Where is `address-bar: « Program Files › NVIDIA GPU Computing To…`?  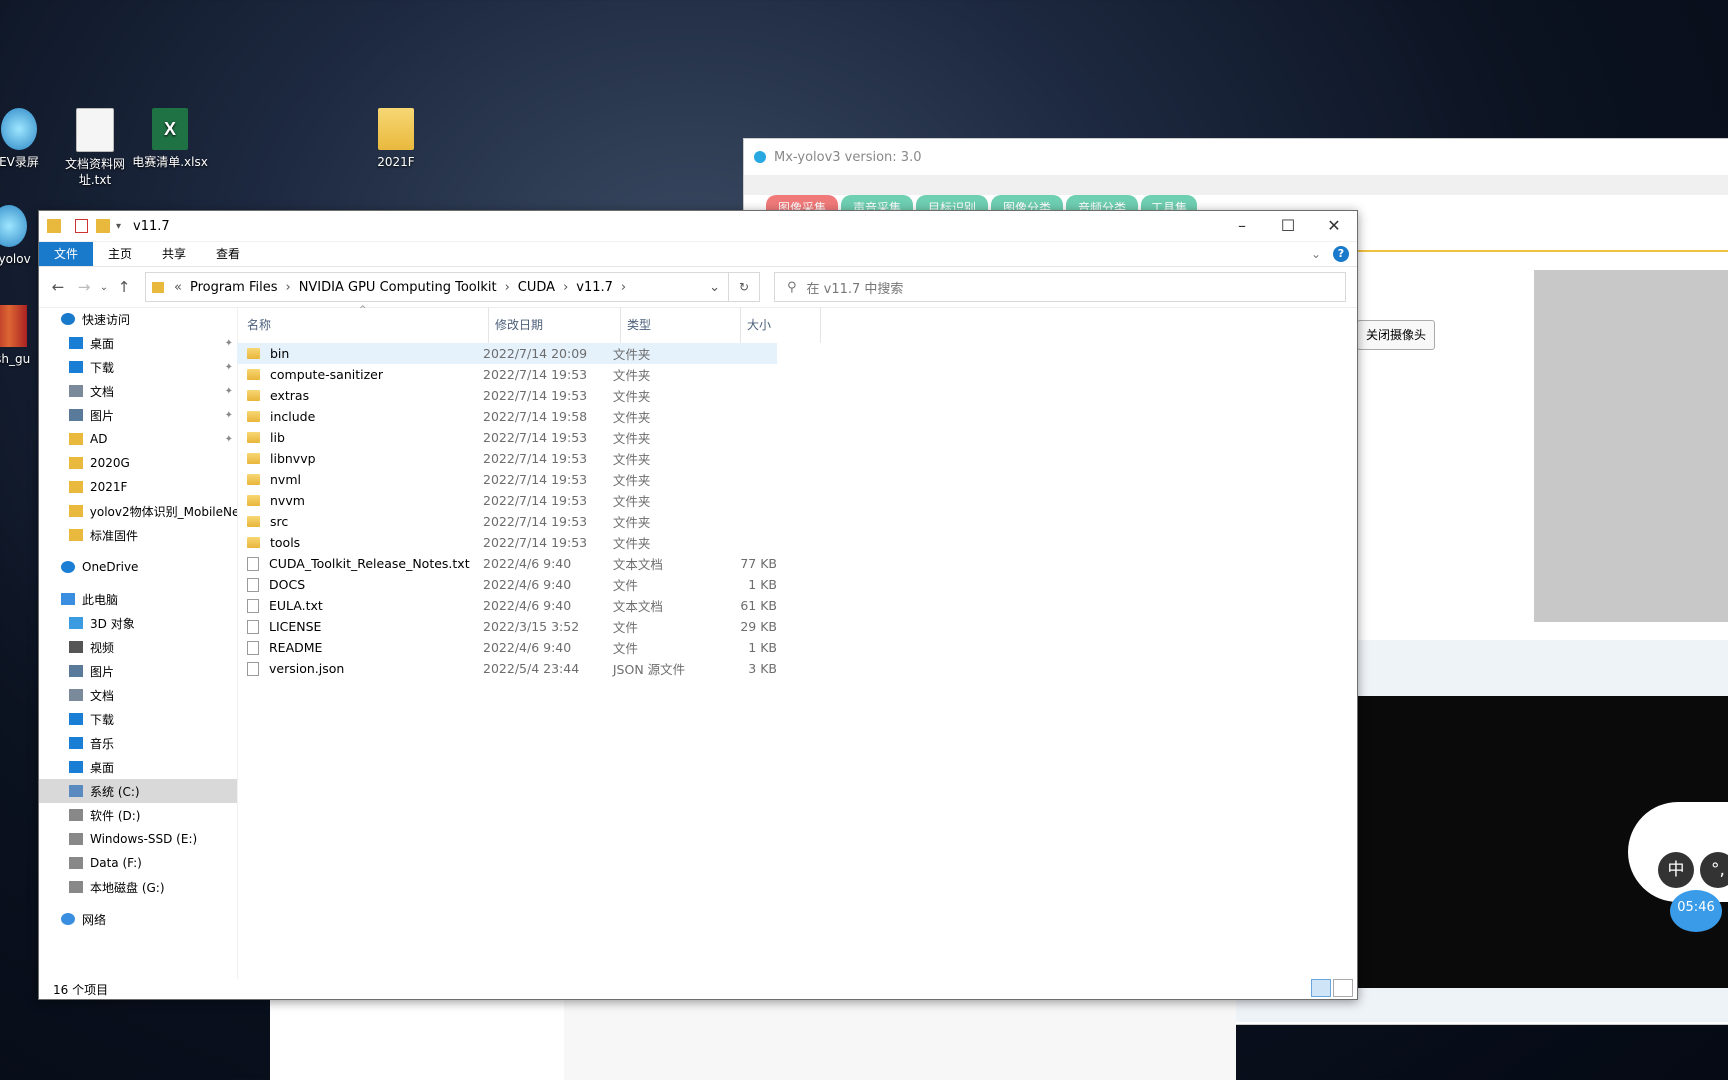
address-bar: « Program Files › NVIDIA GPU Computing To… is located at coordinates (437, 287).